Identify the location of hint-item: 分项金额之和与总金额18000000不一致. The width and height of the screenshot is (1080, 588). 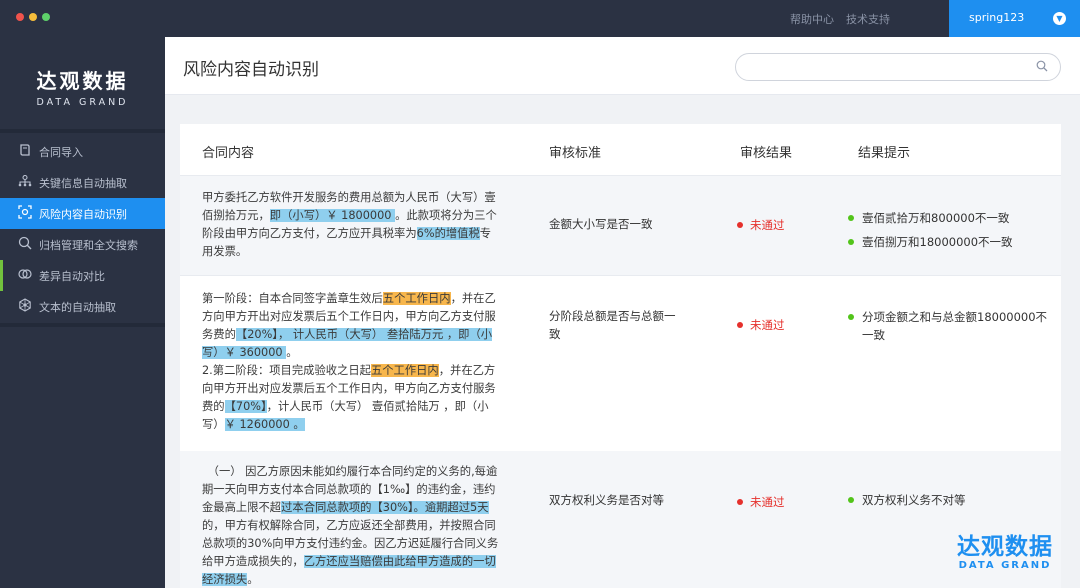
(948, 326).